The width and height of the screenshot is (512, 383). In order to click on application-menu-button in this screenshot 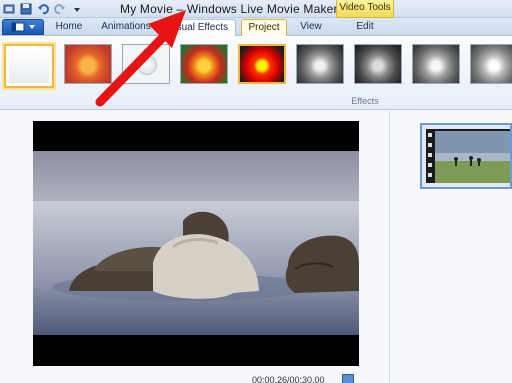, I will do `click(23, 27)`.